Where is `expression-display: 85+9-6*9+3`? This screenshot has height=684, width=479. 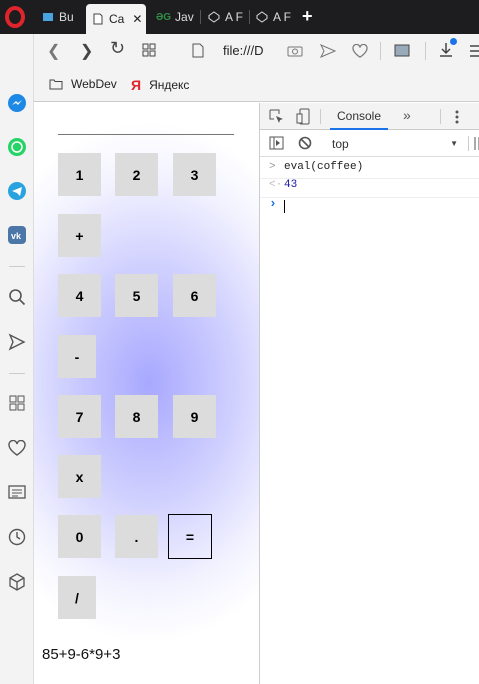
expression-display: 85+9-6*9+3 is located at coordinates (81, 654).